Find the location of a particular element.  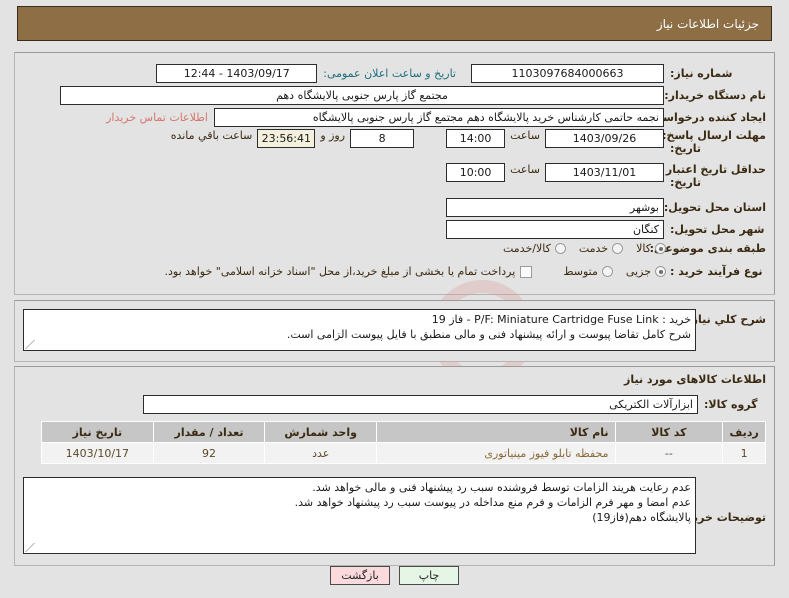

goods-section-title: اطلاعات کالاهای مورد نیاز is located at coordinates (695, 379).